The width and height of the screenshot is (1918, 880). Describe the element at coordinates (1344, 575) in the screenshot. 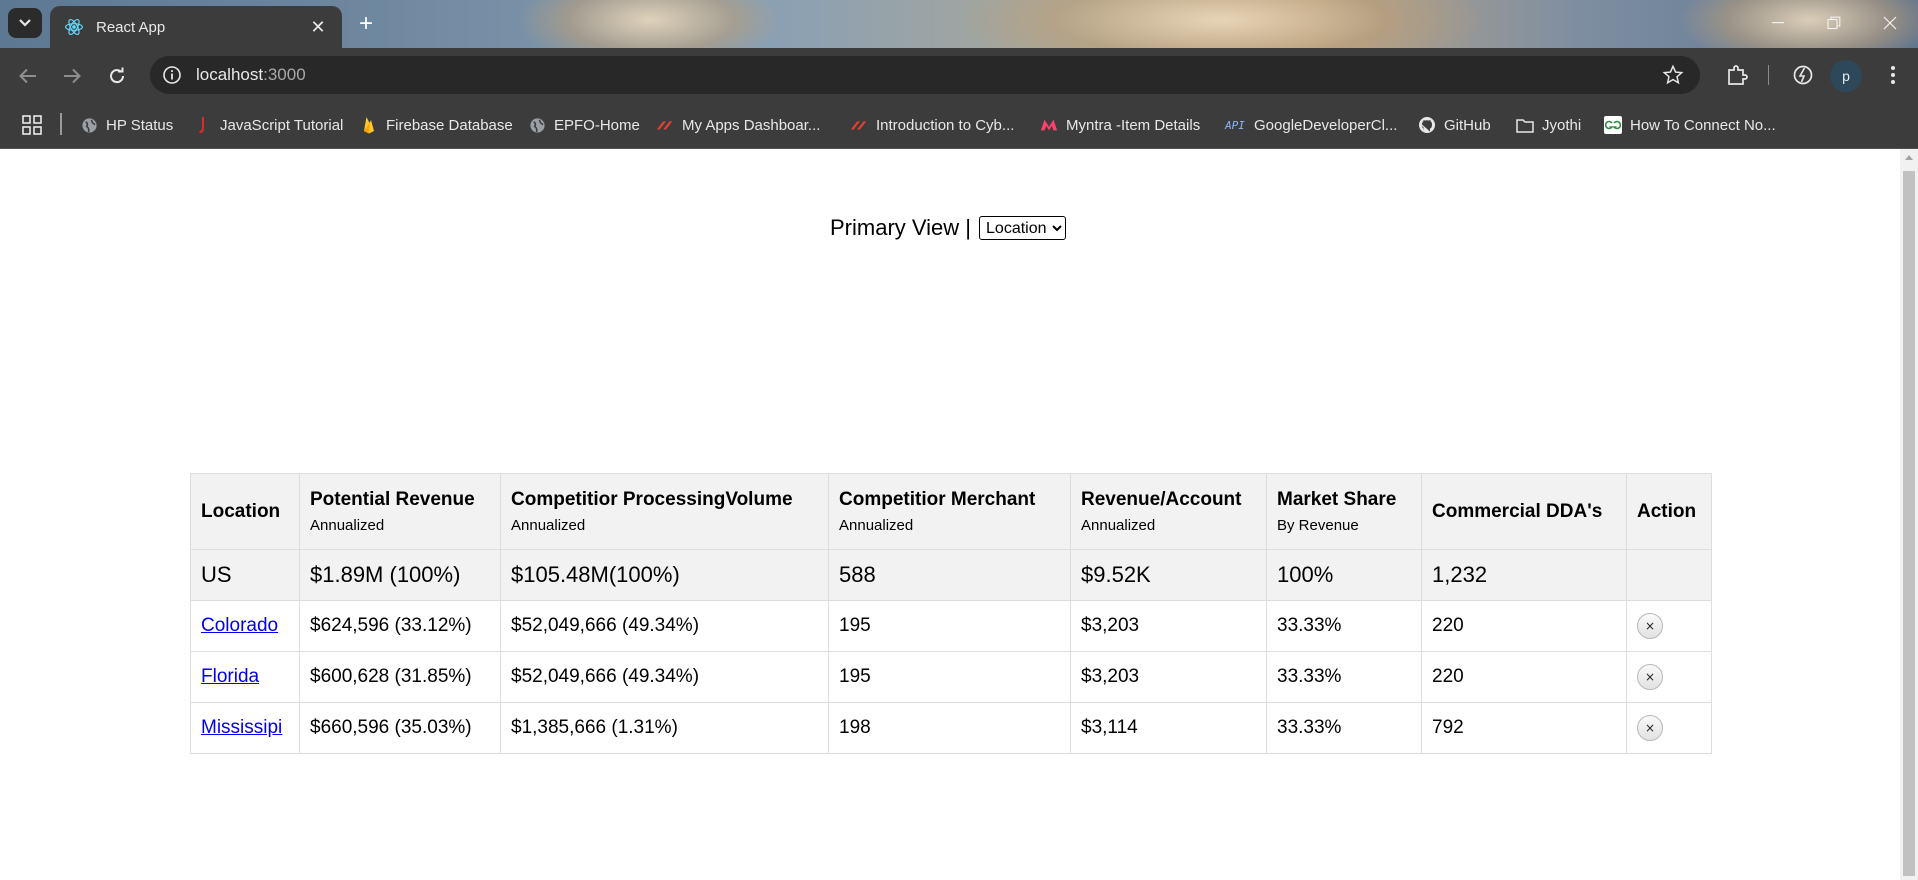

I see `total-market-share: 100%` at that location.